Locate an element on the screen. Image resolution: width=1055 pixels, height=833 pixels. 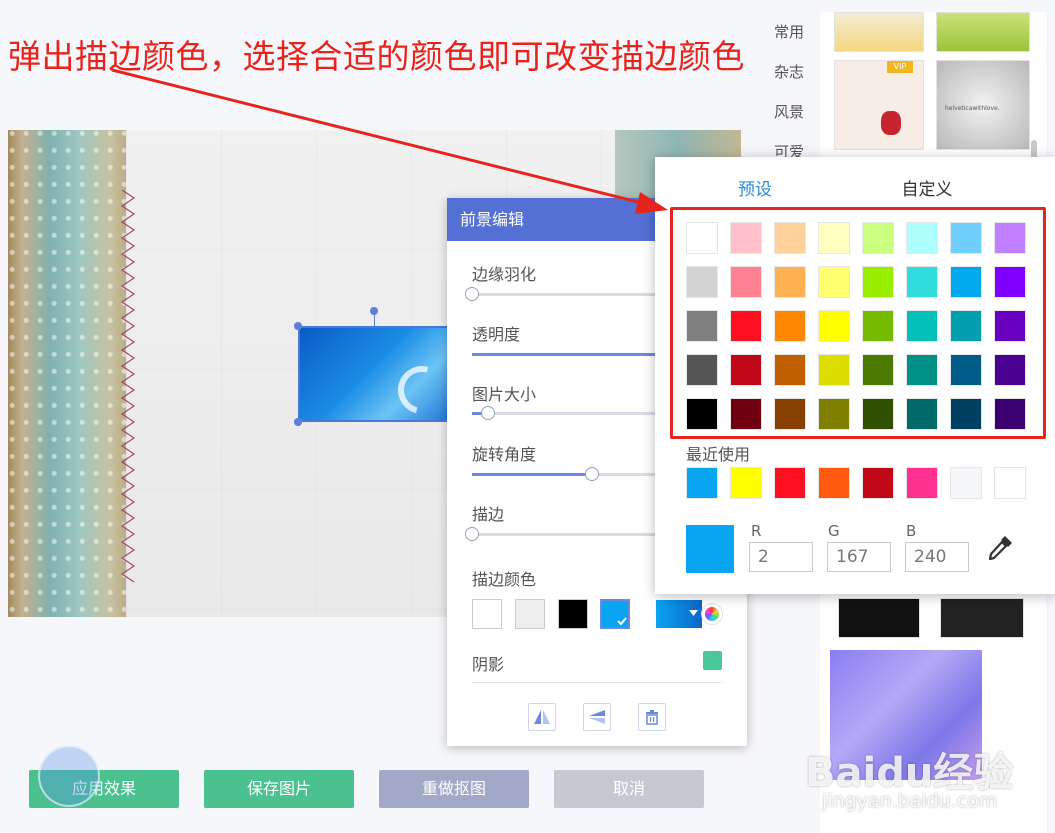
resize-handle-bottom-left is located at coordinates (298, 422).